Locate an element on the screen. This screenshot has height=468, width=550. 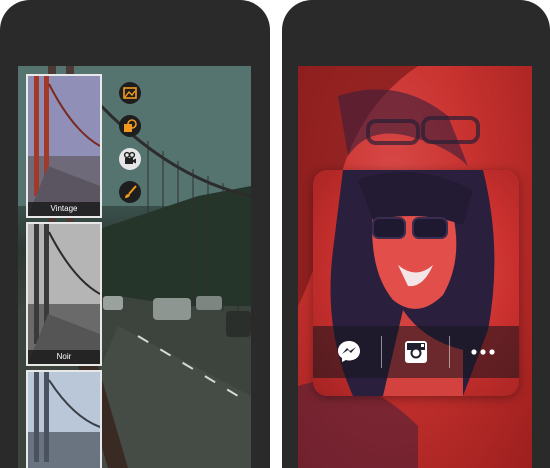
messenger-icon is located at coordinates (349, 352).